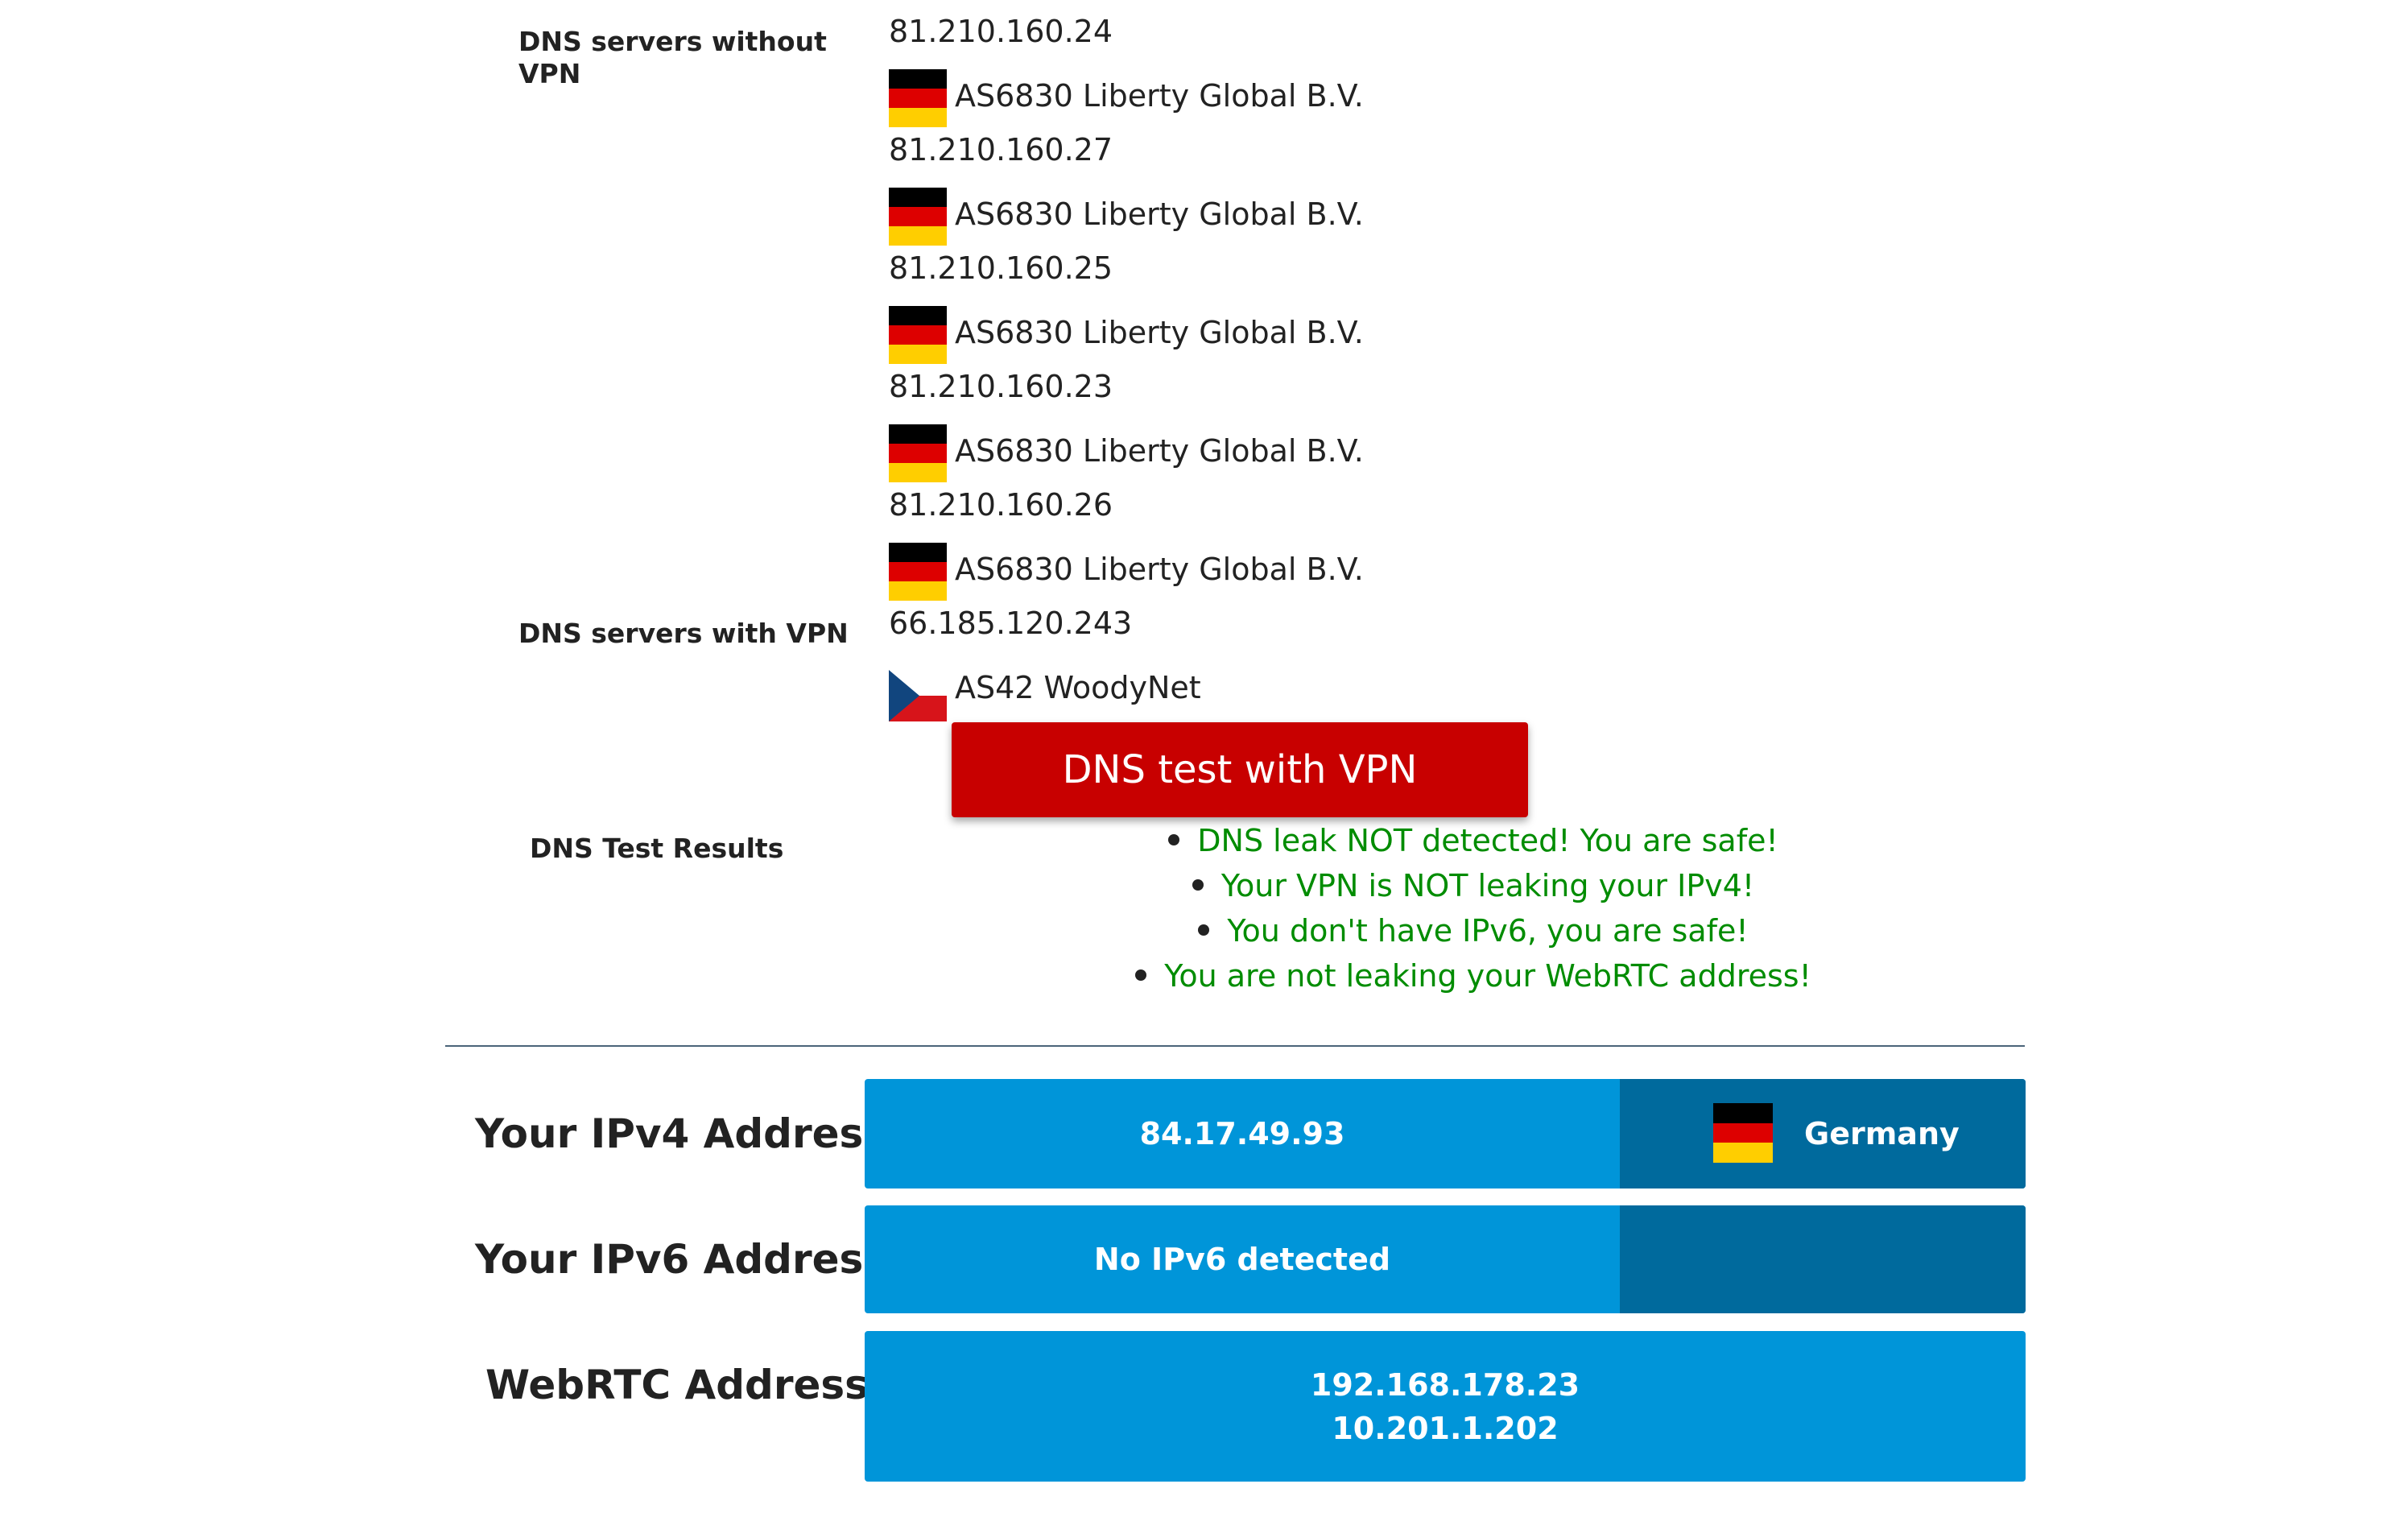 This screenshot has height=1513, width=2408. Describe the element at coordinates (1001, 386) in the screenshot. I see `dns-server-ip: 81.210.160.23` at that location.